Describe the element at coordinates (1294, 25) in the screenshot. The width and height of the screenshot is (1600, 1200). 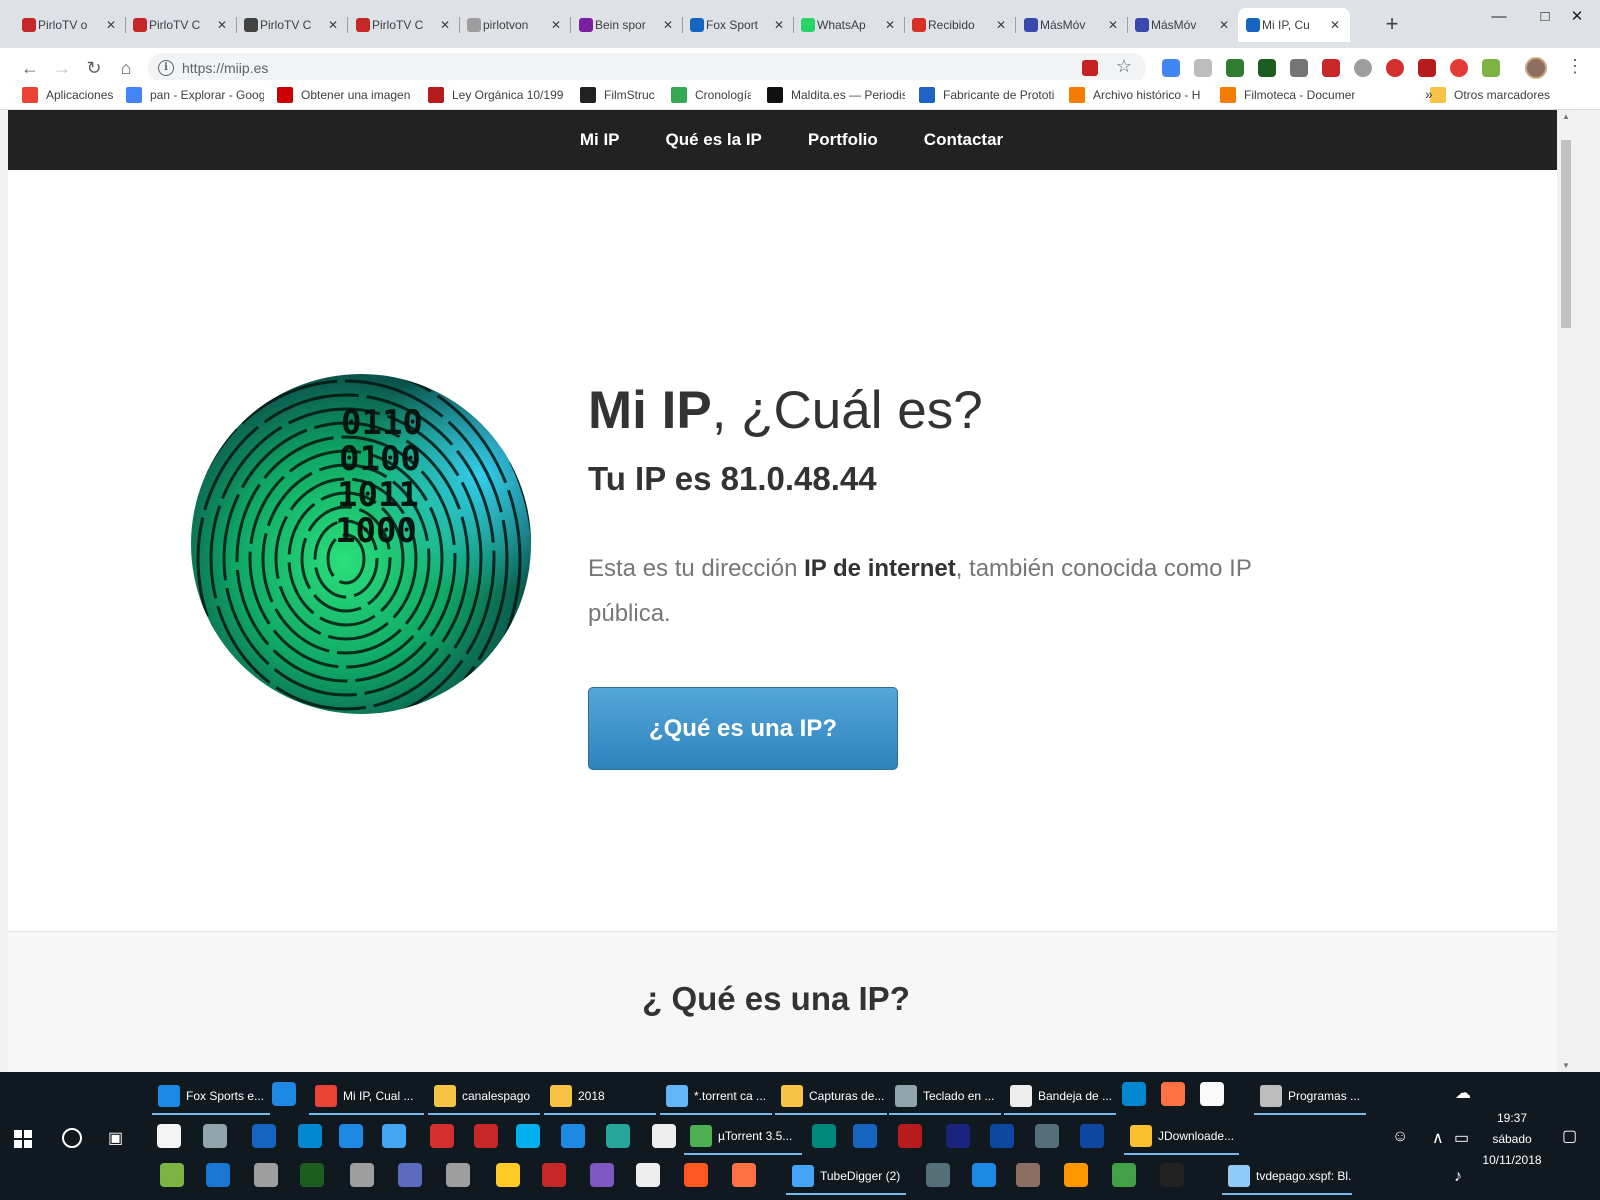
I see `browser-tab: Mi IP, Cu ✕` at that location.